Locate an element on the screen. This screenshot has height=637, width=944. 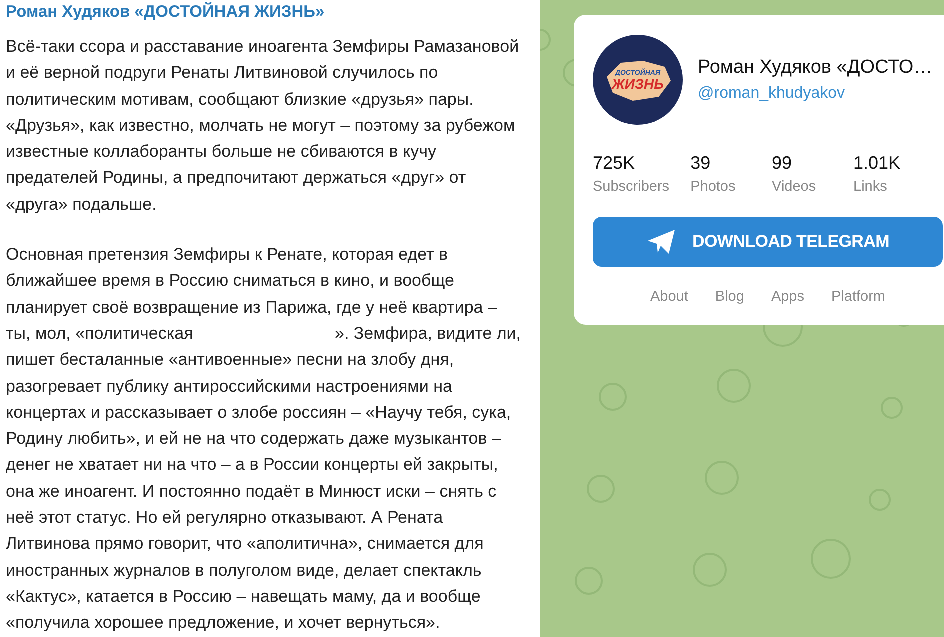
stat-label: Subscribers is located at coordinates (632, 187).